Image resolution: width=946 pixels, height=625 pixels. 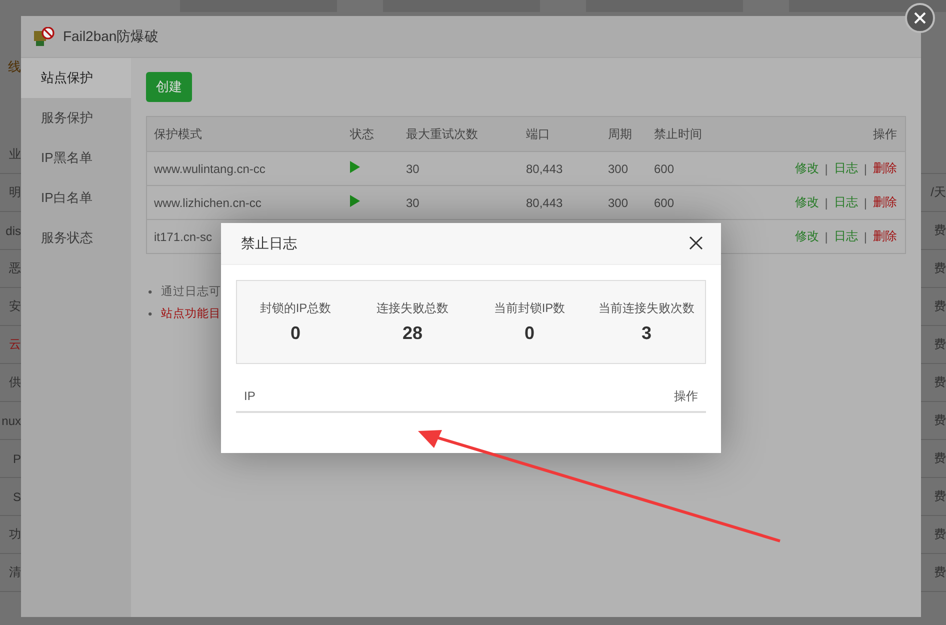 What do you see at coordinates (191, 292) in the screenshot?
I see `note-text: 通过日志可` at bounding box center [191, 292].